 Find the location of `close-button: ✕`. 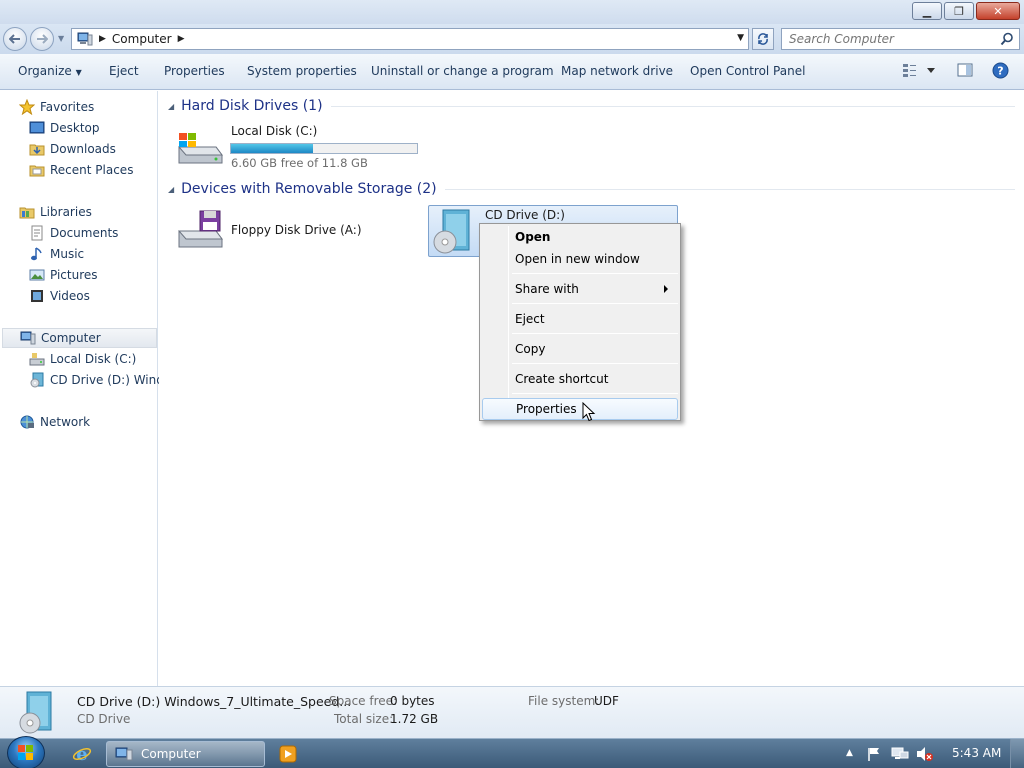

close-button: ✕ is located at coordinates (998, 11).